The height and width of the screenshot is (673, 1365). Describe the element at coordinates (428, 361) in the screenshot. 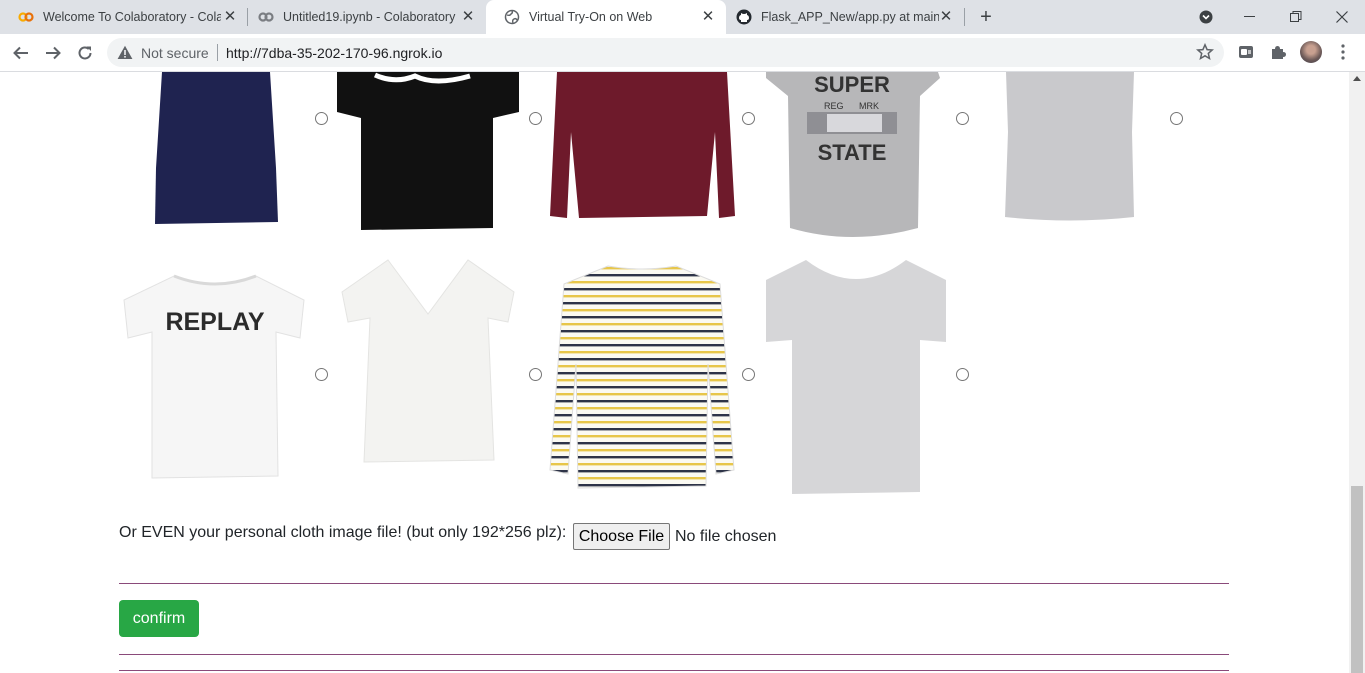

I see `cloth-white-v-neck-tee` at that location.